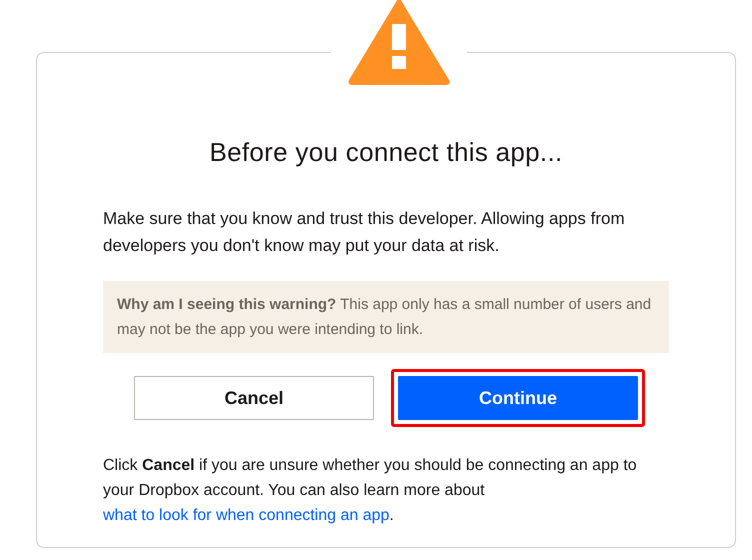  I want to click on cancel-button: Cancel, so click(254, 398).